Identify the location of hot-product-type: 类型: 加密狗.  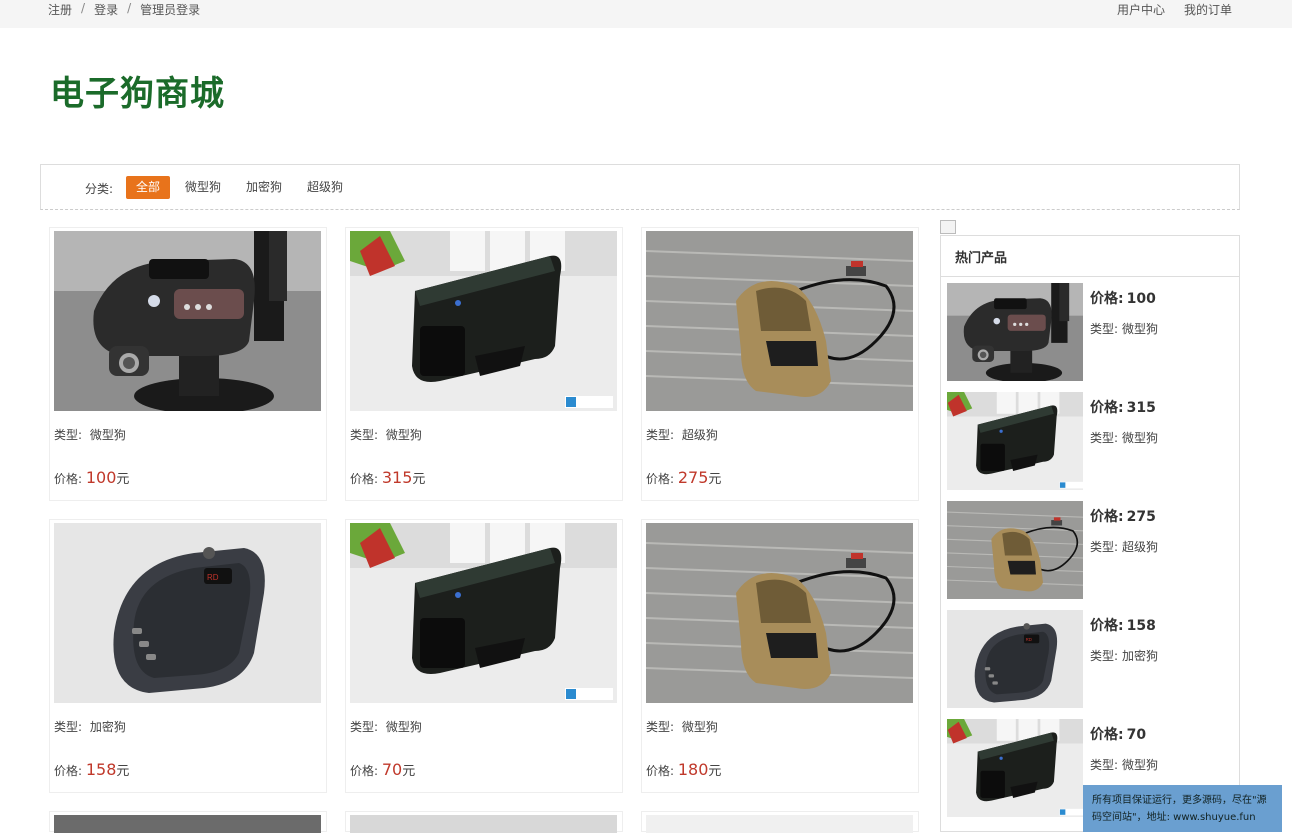
(1124, 655).